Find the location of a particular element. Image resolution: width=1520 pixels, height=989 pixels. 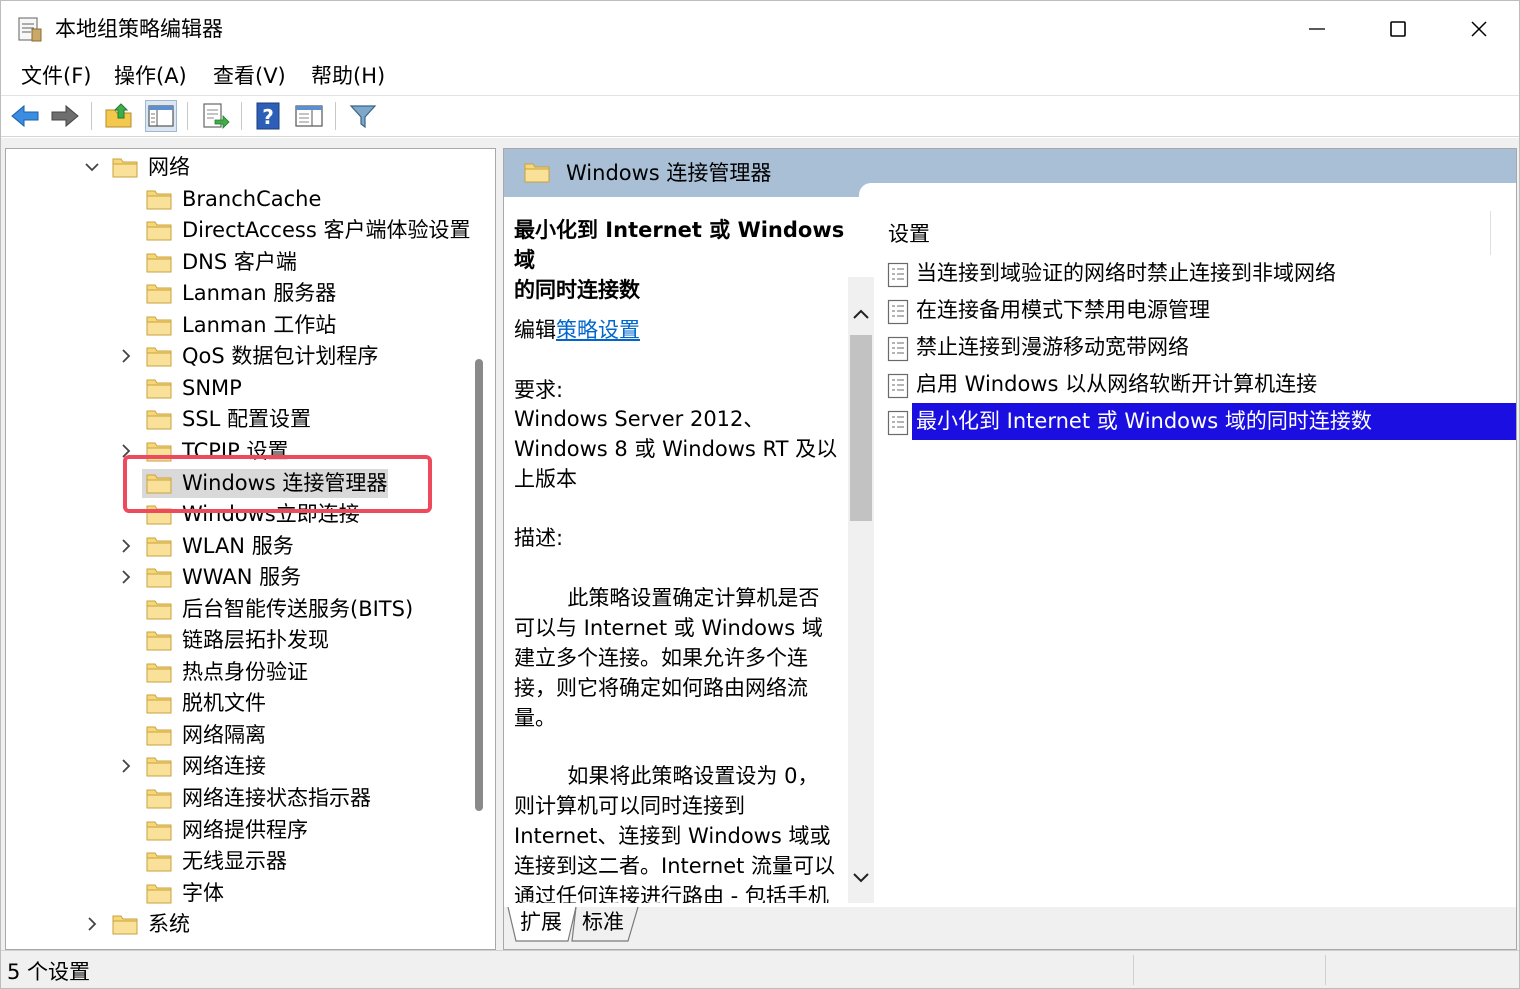

description-scroll-thumb is located at coordinates (861, 428).